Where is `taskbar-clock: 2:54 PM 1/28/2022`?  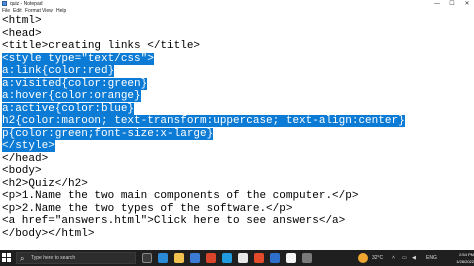 taskbar-clock: 2:54 PM 1/28/2022 is located at coordinates (463, 258).